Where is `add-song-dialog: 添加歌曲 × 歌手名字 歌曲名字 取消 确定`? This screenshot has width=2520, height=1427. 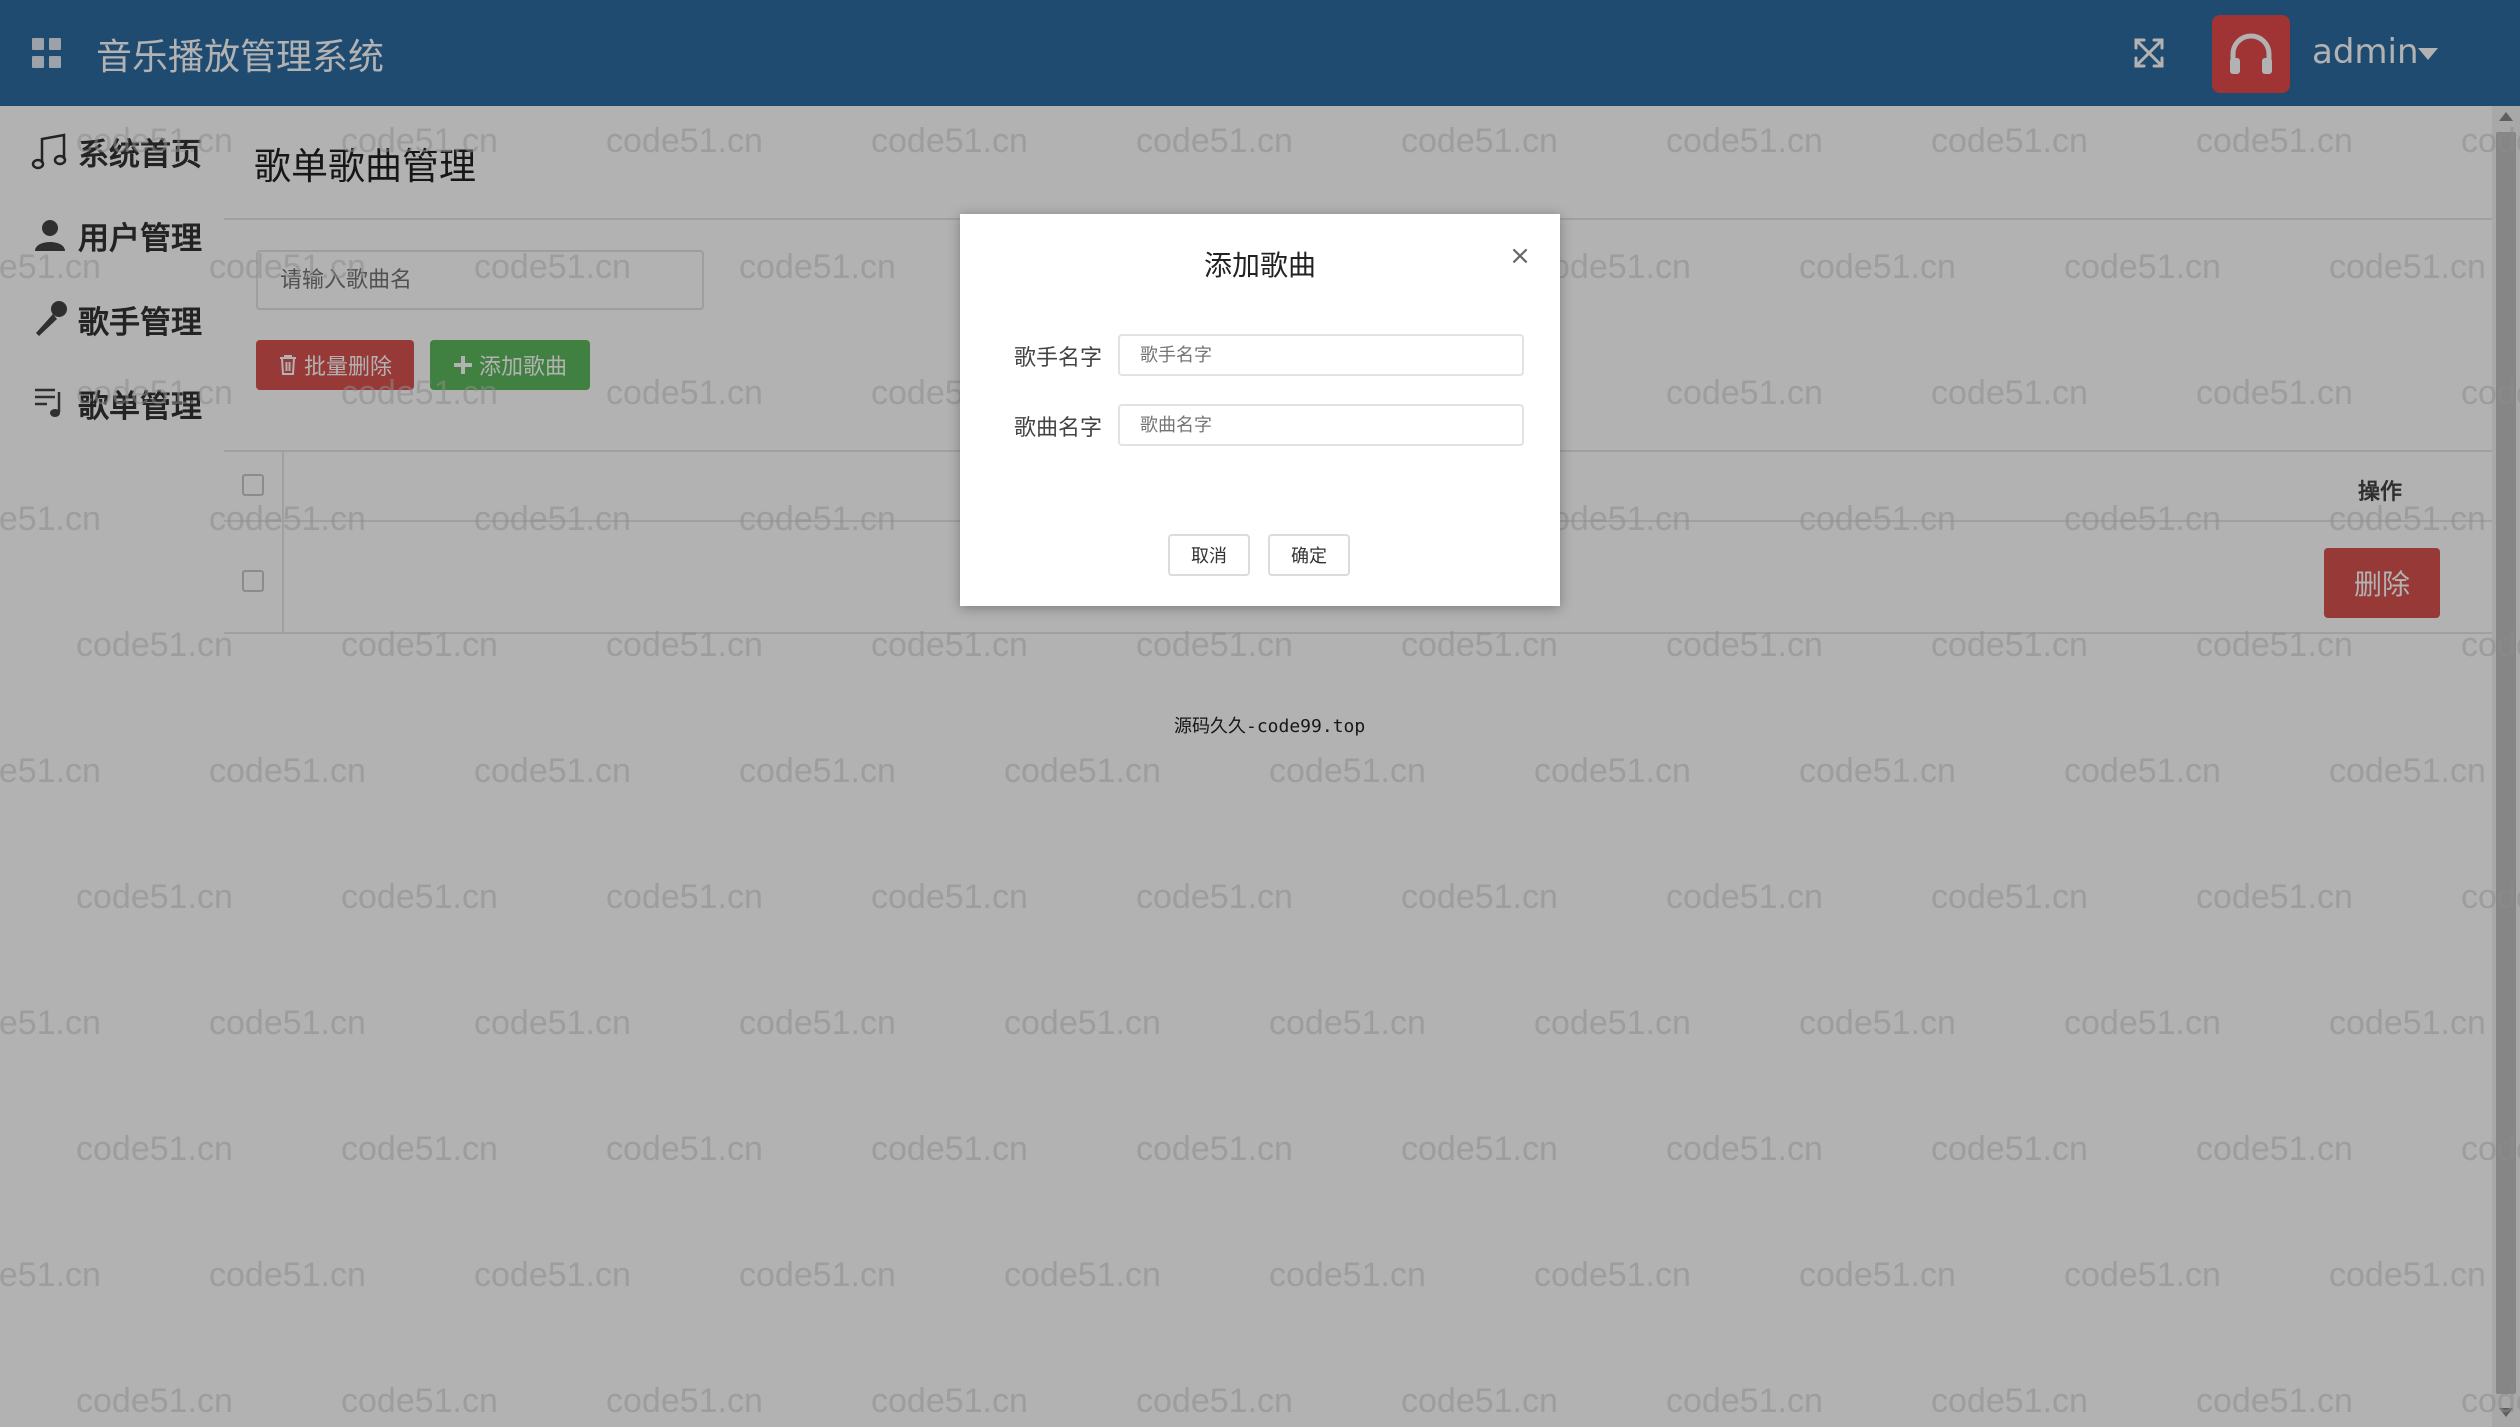
add-song-dialog: 添加歌曲 × 歌手名字 歌曲名字 取消 确定 is located at coordinates (1260, 410).